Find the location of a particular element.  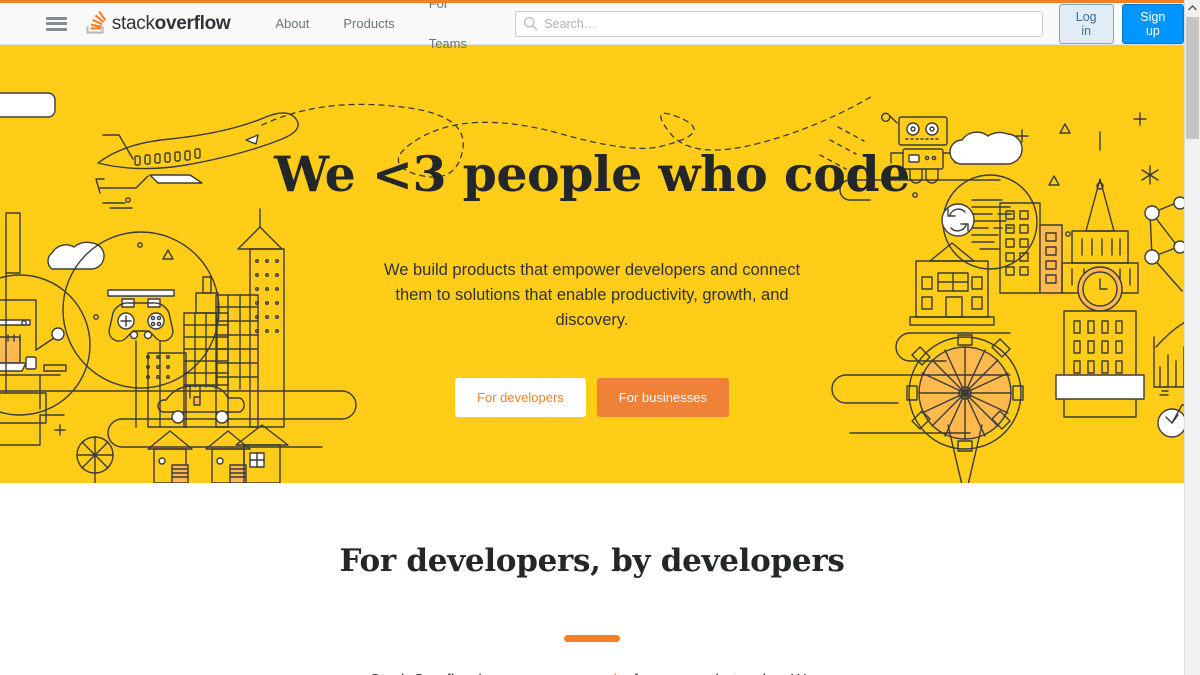

stack-overflow-logo-icon is located at coordinates (95, 23).